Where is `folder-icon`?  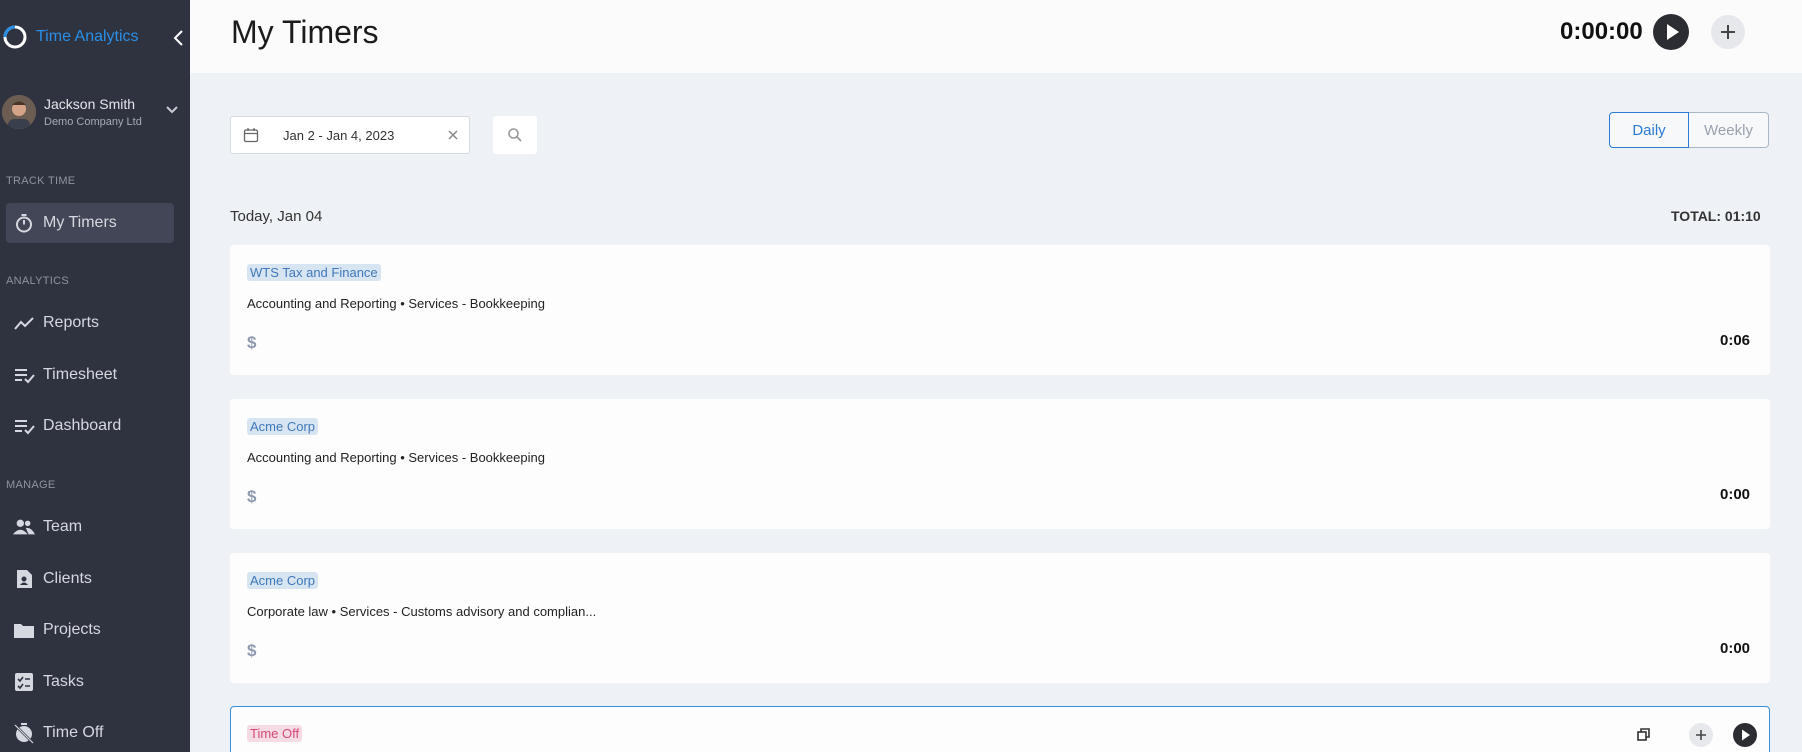 folder-icon is located at coordinates (24, 630).